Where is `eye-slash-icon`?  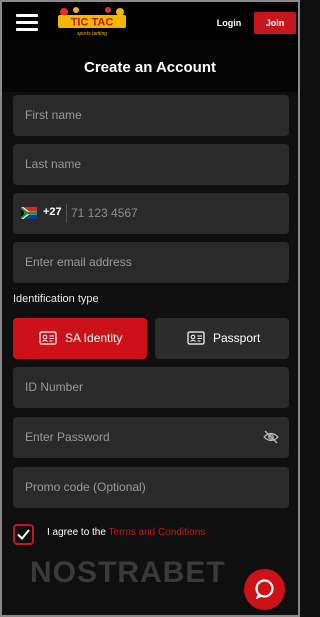 eye-slash-icon is located at coordinates (271, 437).